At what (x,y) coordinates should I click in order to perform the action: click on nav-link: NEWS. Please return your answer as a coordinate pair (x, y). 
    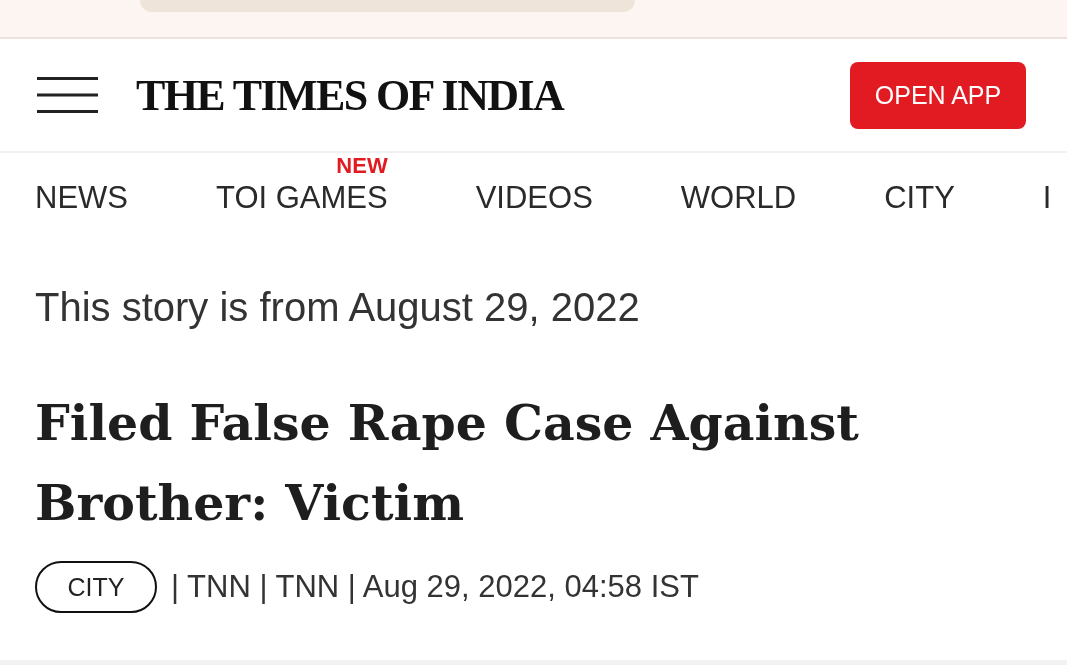
    Looking at the image, I should click on (81, 198).